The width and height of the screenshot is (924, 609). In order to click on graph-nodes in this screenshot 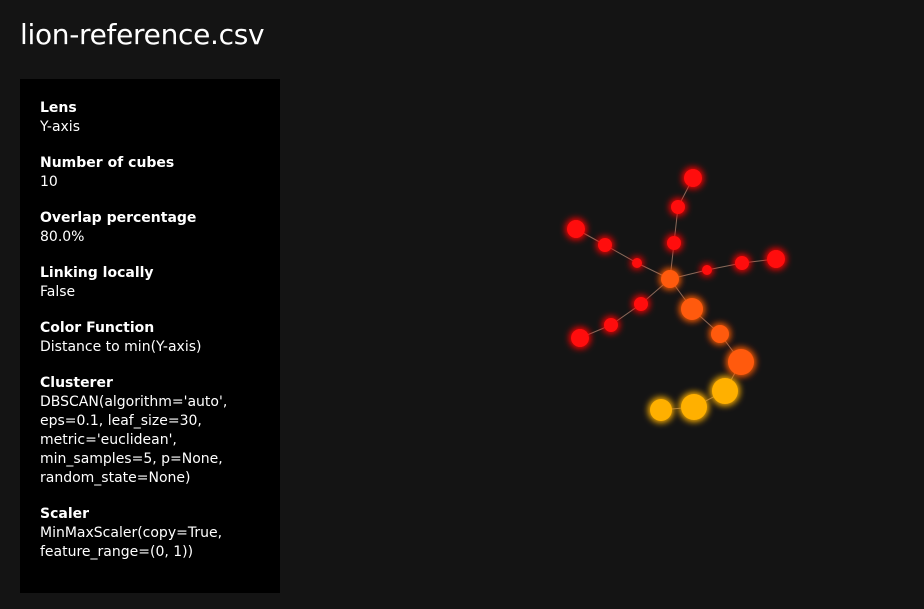, I will do `click(676, 295)`.